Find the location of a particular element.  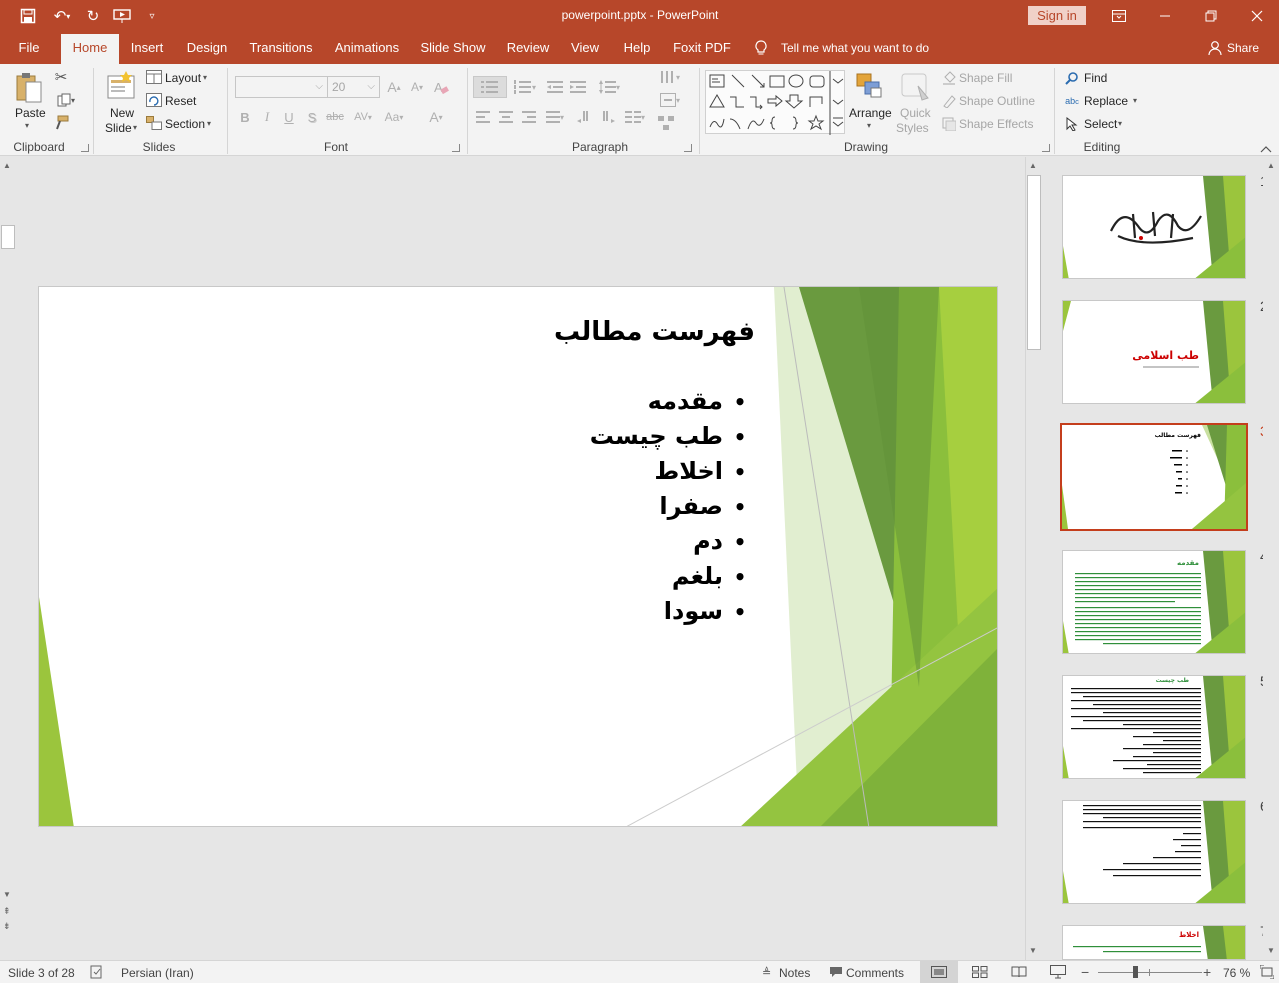

reset-icon is located at coordinates (154, 100).